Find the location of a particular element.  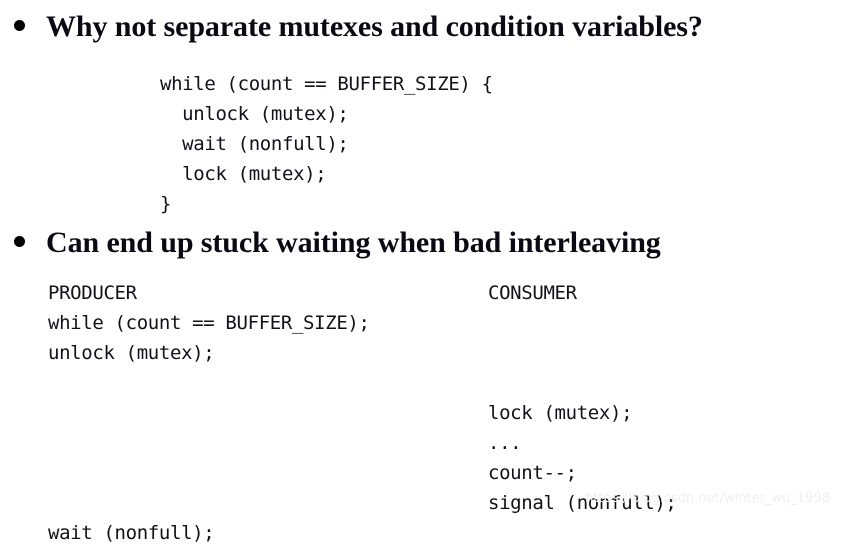

producer-line: while (count == BUFFER_SIZE); is located at coordinates (209, 323).